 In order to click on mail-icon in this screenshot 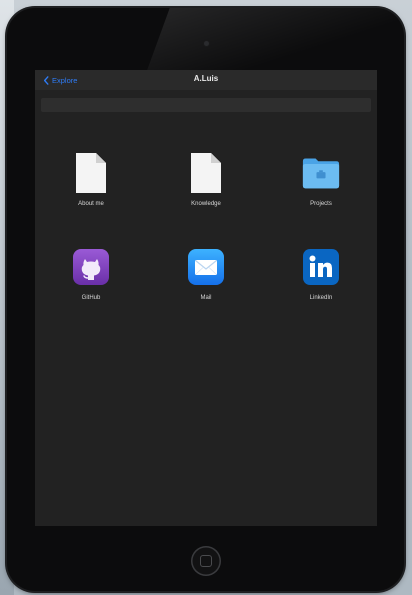, I will do `click(206, 267)`.